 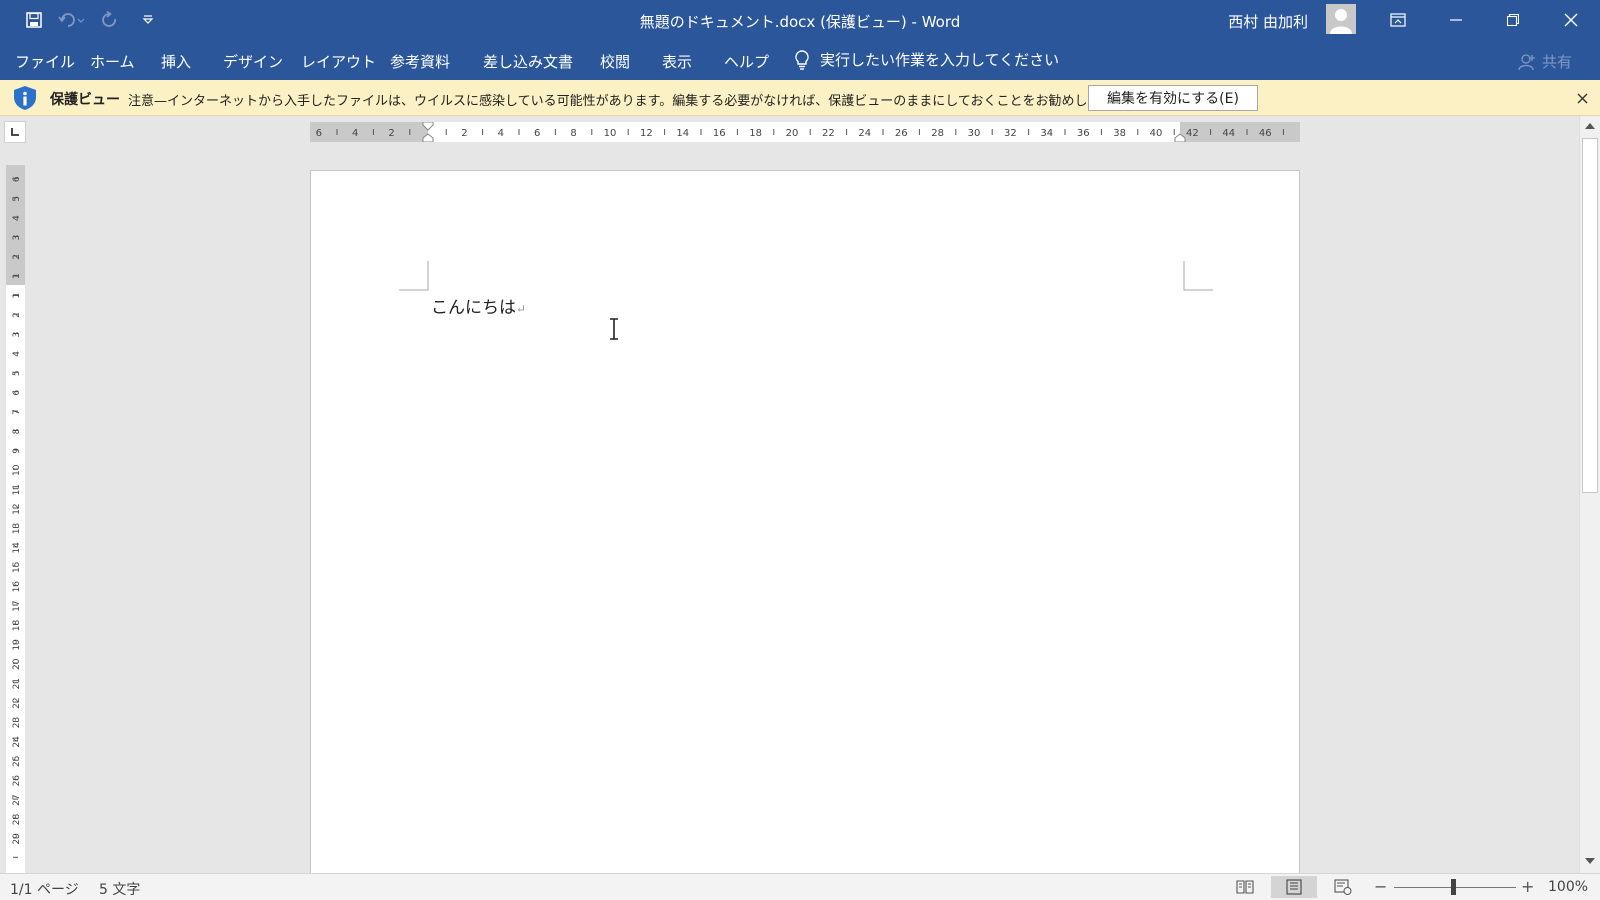 What do you see at coordinates (1341, 21) in the screenshot?
I see `user-icon` at bounding box center [1341, 21].